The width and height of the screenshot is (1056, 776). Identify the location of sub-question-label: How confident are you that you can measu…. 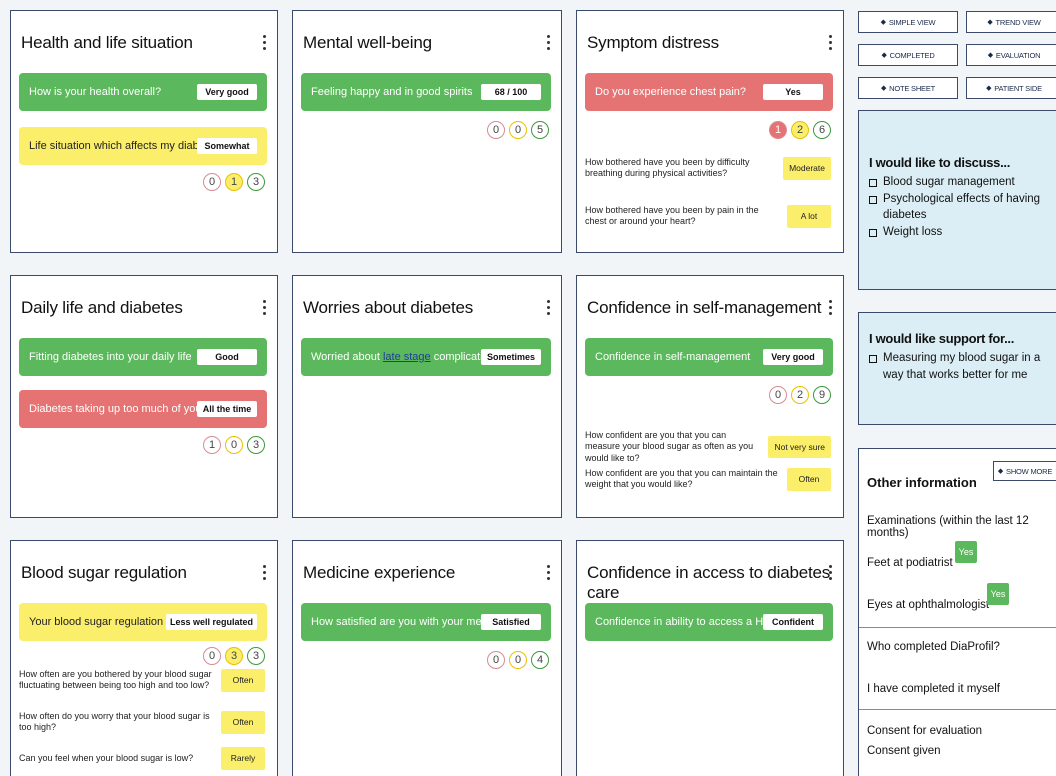
(669, 446).